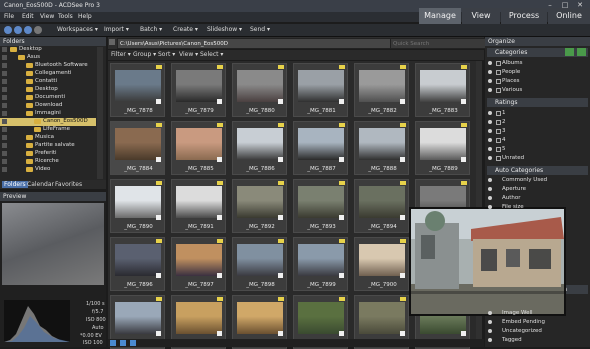 This screenshot has width=590, height=349. I want to click on menu-file: File, so click(9, 16).